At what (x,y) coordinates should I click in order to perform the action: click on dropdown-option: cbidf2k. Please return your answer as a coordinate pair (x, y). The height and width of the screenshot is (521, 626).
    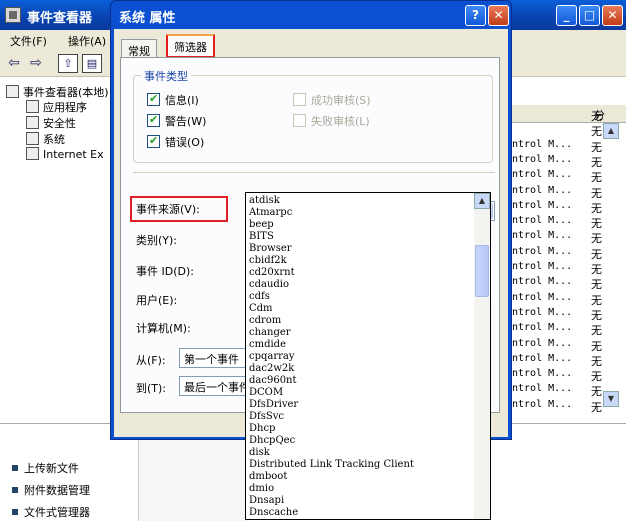
    Looking at the image, I should click on (268, 261).